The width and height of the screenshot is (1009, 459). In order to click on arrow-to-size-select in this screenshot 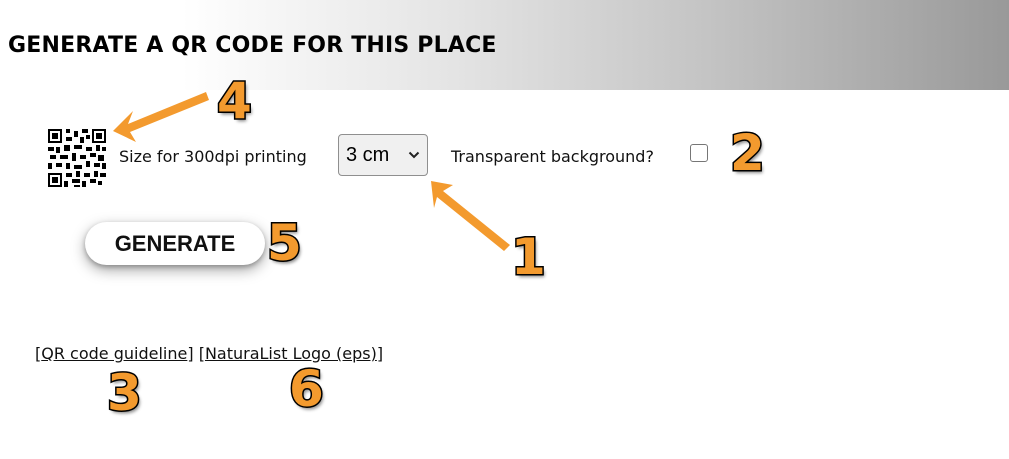, I will do `click(470, 216)`.